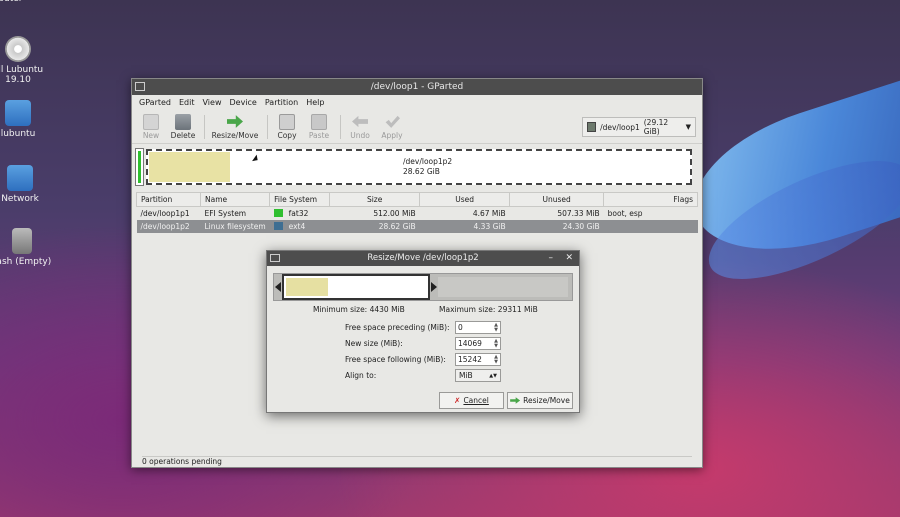 The height and width of the screenshot is (517, 900). What do you see at coordinates (592, 127) in the screenshot?
I see `disk-icon` at bounding box center [592, 127].